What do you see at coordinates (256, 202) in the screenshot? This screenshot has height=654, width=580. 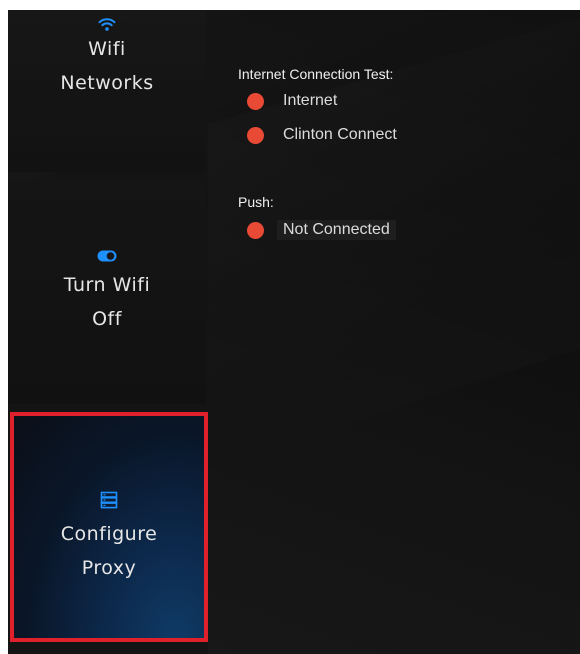 I see `push-title: Push:` at bounding box center [256, 202].